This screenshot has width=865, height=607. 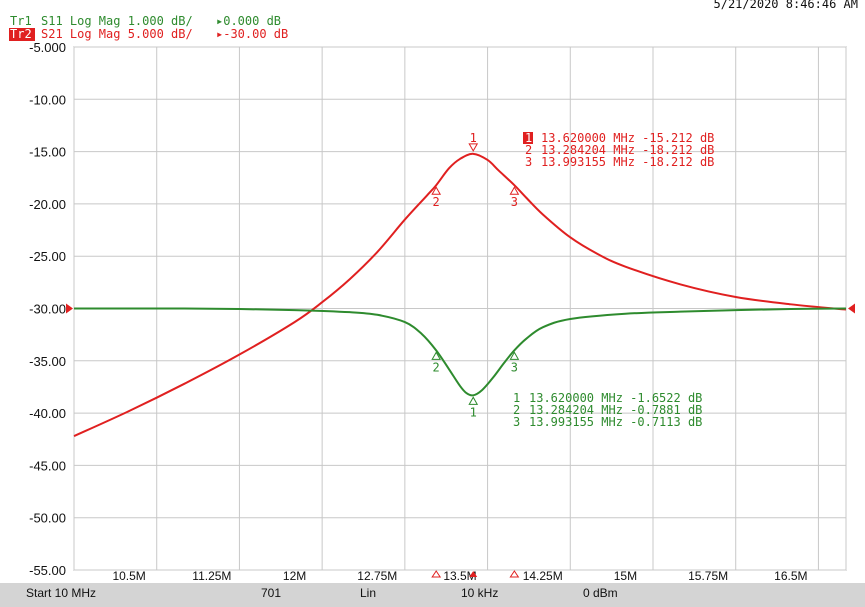 I want to click on readout-value-s21: 13.993155 MHz -18.212 dB, so click(x=627, y=162).